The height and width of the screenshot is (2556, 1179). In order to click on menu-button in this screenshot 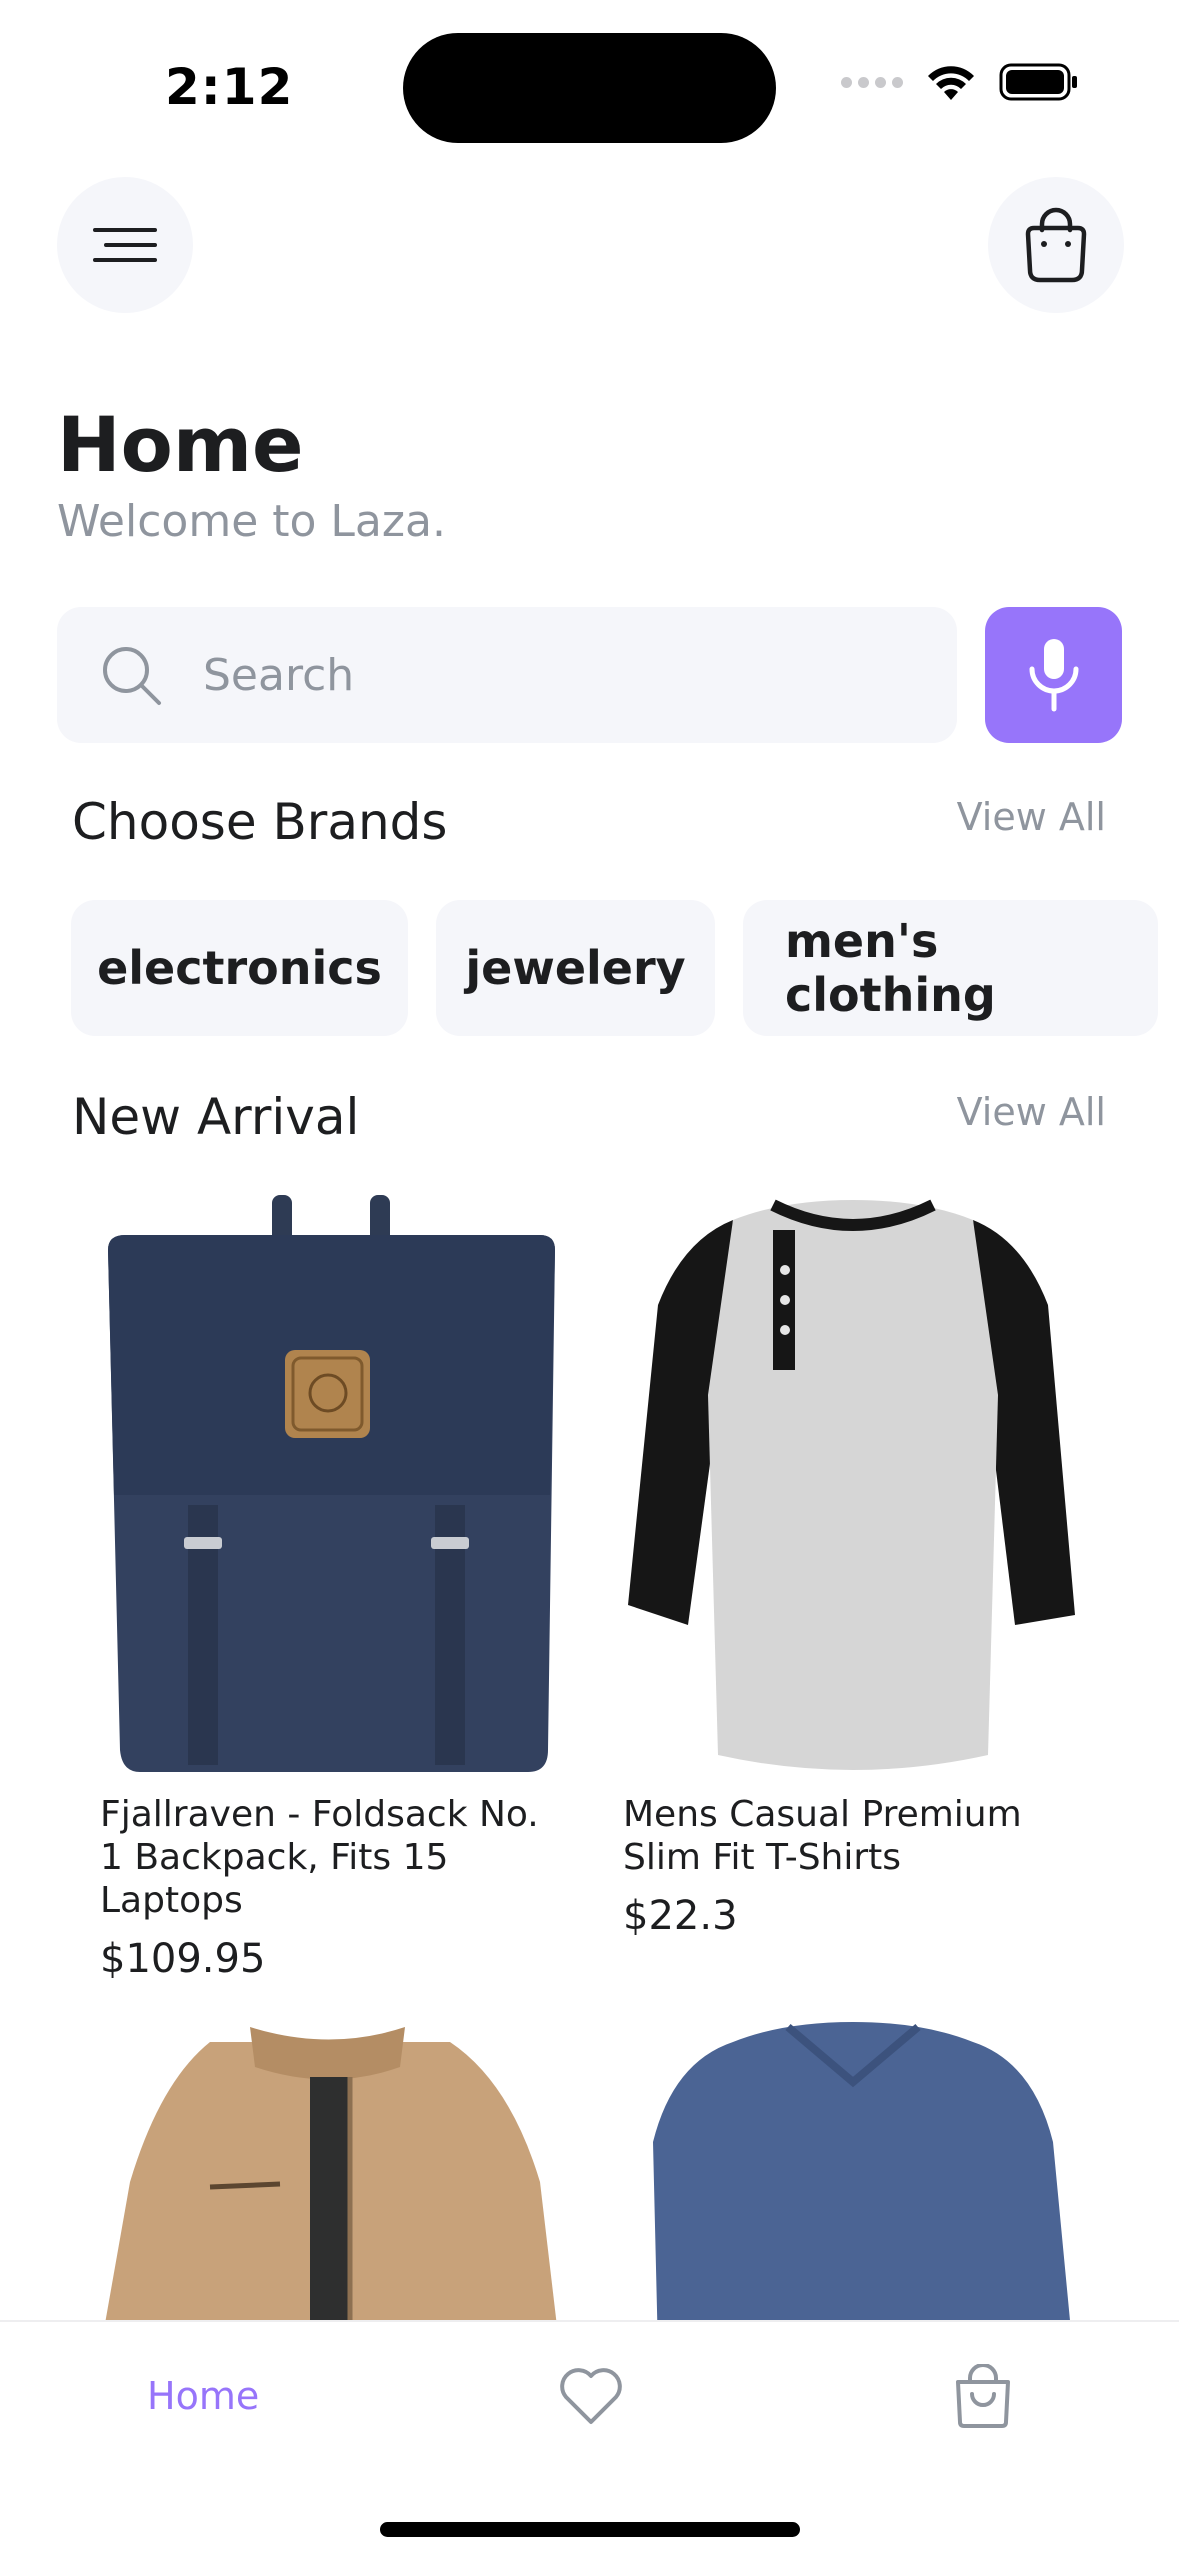, I will do `click(125, 245)`.